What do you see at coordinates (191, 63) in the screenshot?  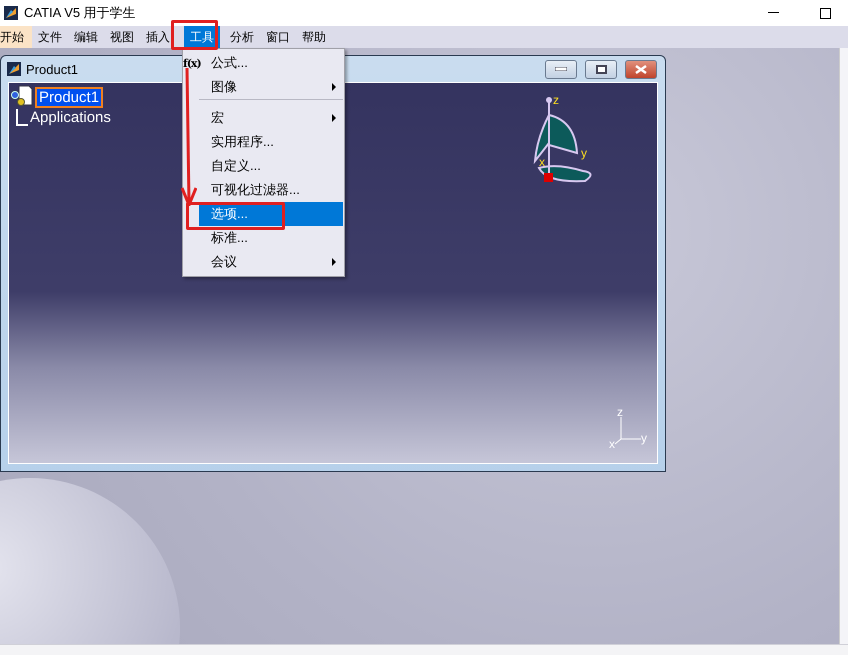 I see `formula-icon: f(x)` at bounding box center [191, 63].